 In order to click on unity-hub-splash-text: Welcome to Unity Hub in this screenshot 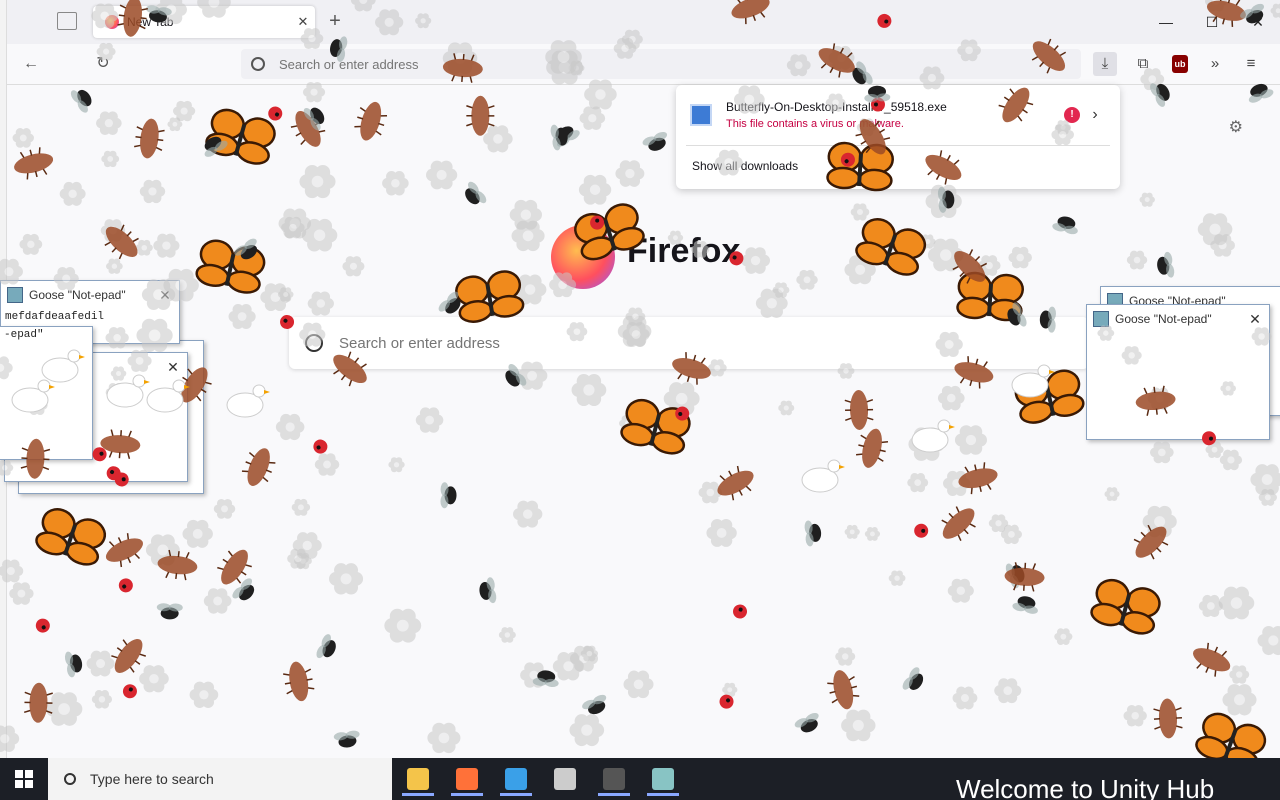, I will do `click(1085, 787)`.